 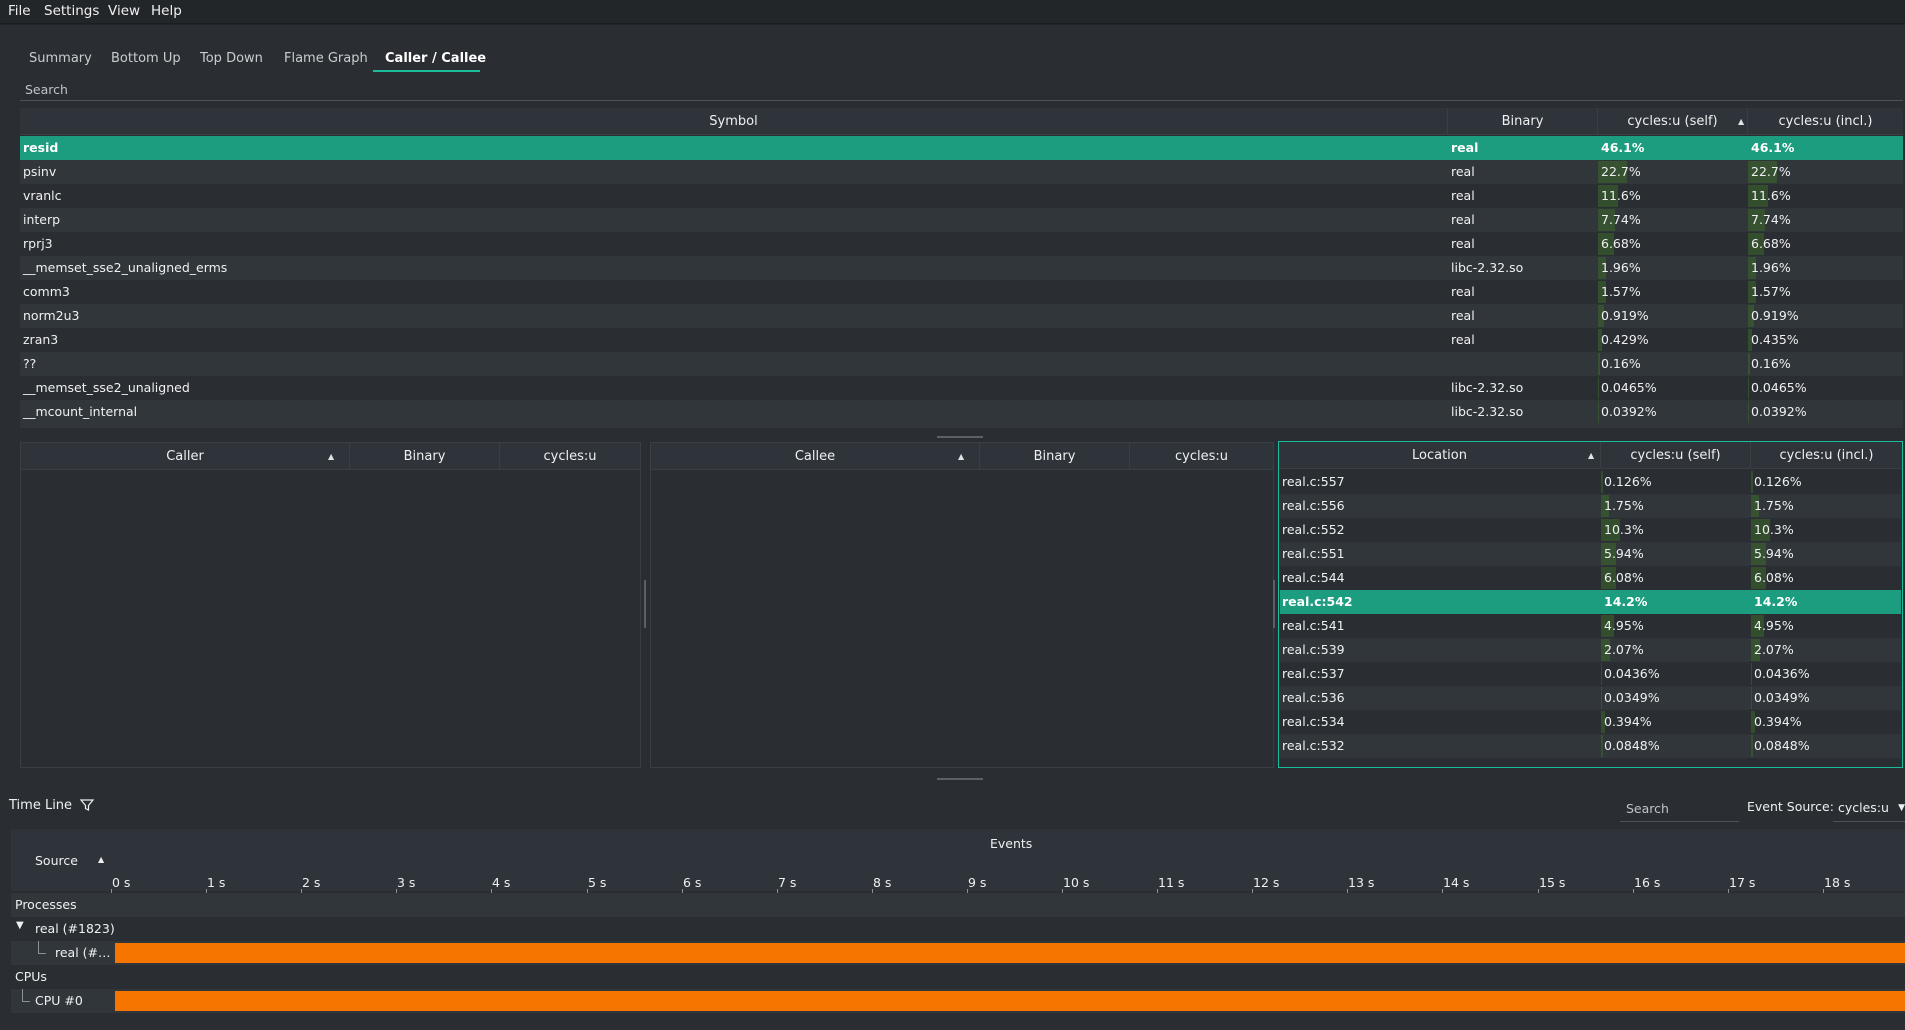 I want to click on table-row: resid real 46.1% 46.1%, so click(x=961, y=148).